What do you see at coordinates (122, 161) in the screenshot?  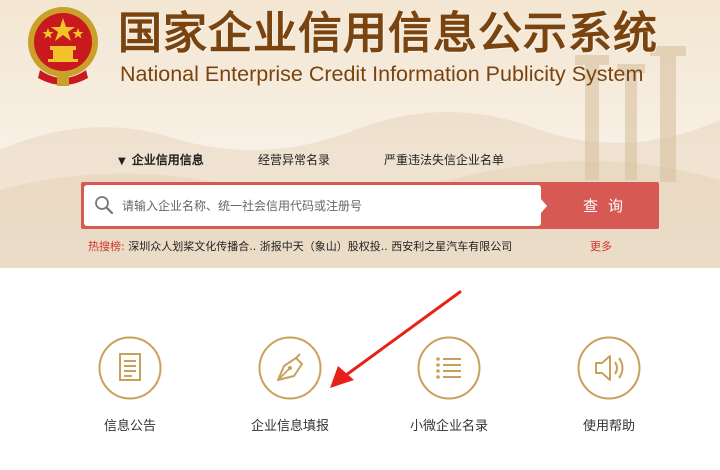 I see `caret-down-icon: ▼` at bounding box center [122, 161].